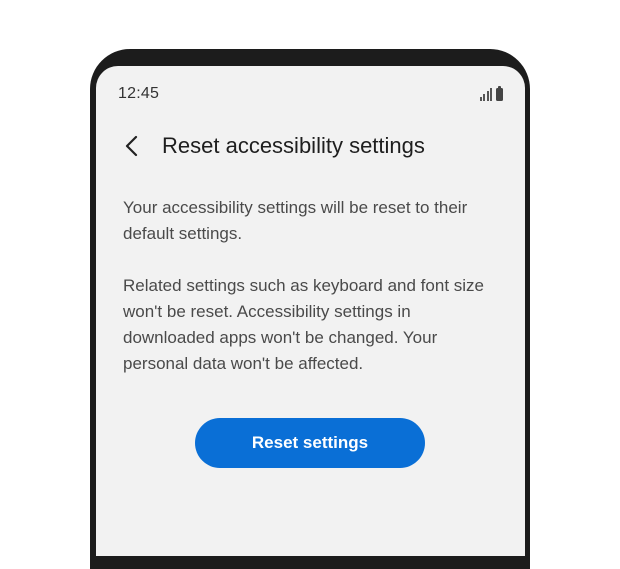 The height and width of the screenshot is (569, 620). I want to click on signal-icon, so click(485, 94).